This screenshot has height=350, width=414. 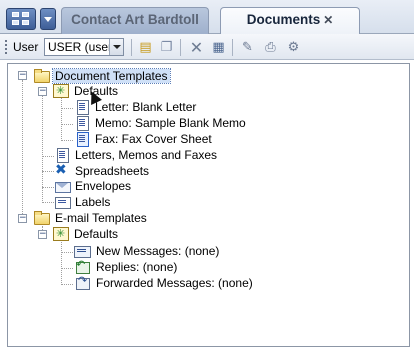 I want to click on user-label: User, so click(x=26, y=47).